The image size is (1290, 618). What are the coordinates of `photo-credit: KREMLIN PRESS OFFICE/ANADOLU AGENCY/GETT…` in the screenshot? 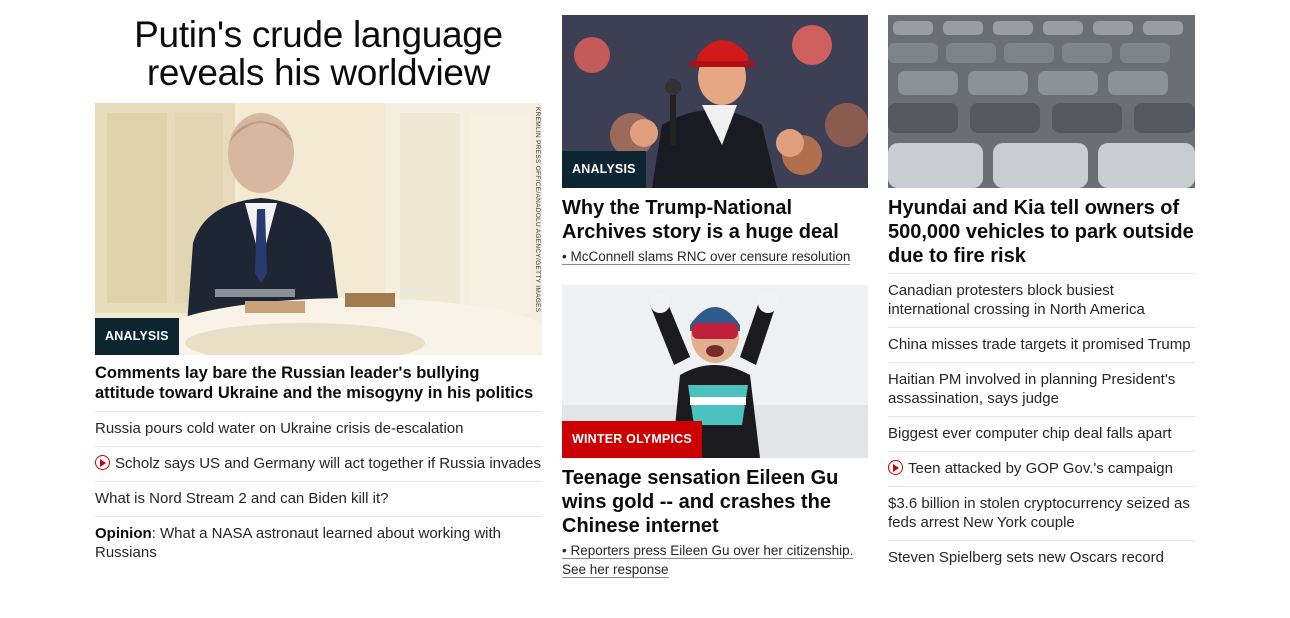 It's located at (537, 210).